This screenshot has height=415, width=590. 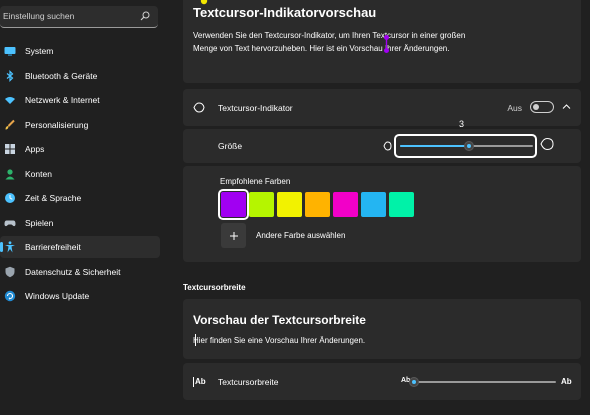 I want to click on plus-icon, so click(x=233, y=235).